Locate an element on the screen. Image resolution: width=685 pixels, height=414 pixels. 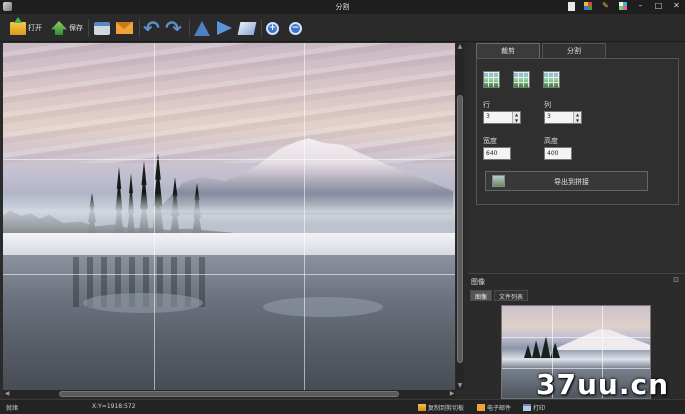
rotate-button is located at coordinates (247, 28).